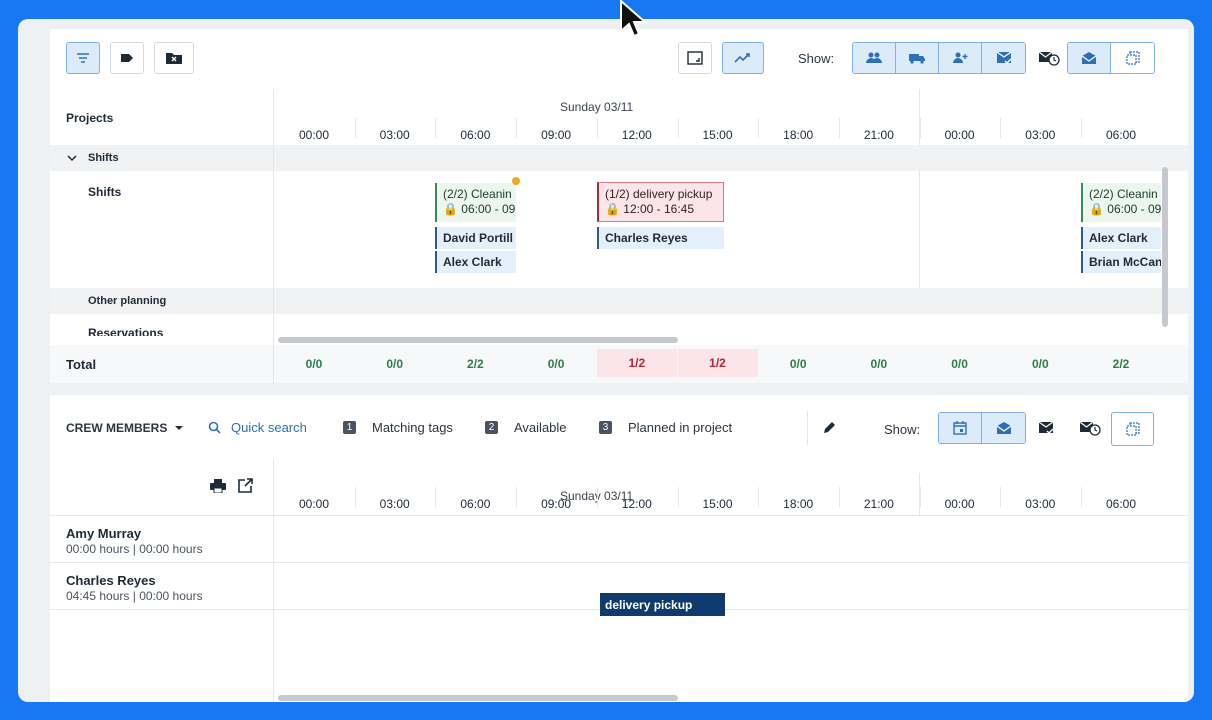 The width and height of the screenshot is (1212, 720). I want to click on print-button, so click(218, 488).